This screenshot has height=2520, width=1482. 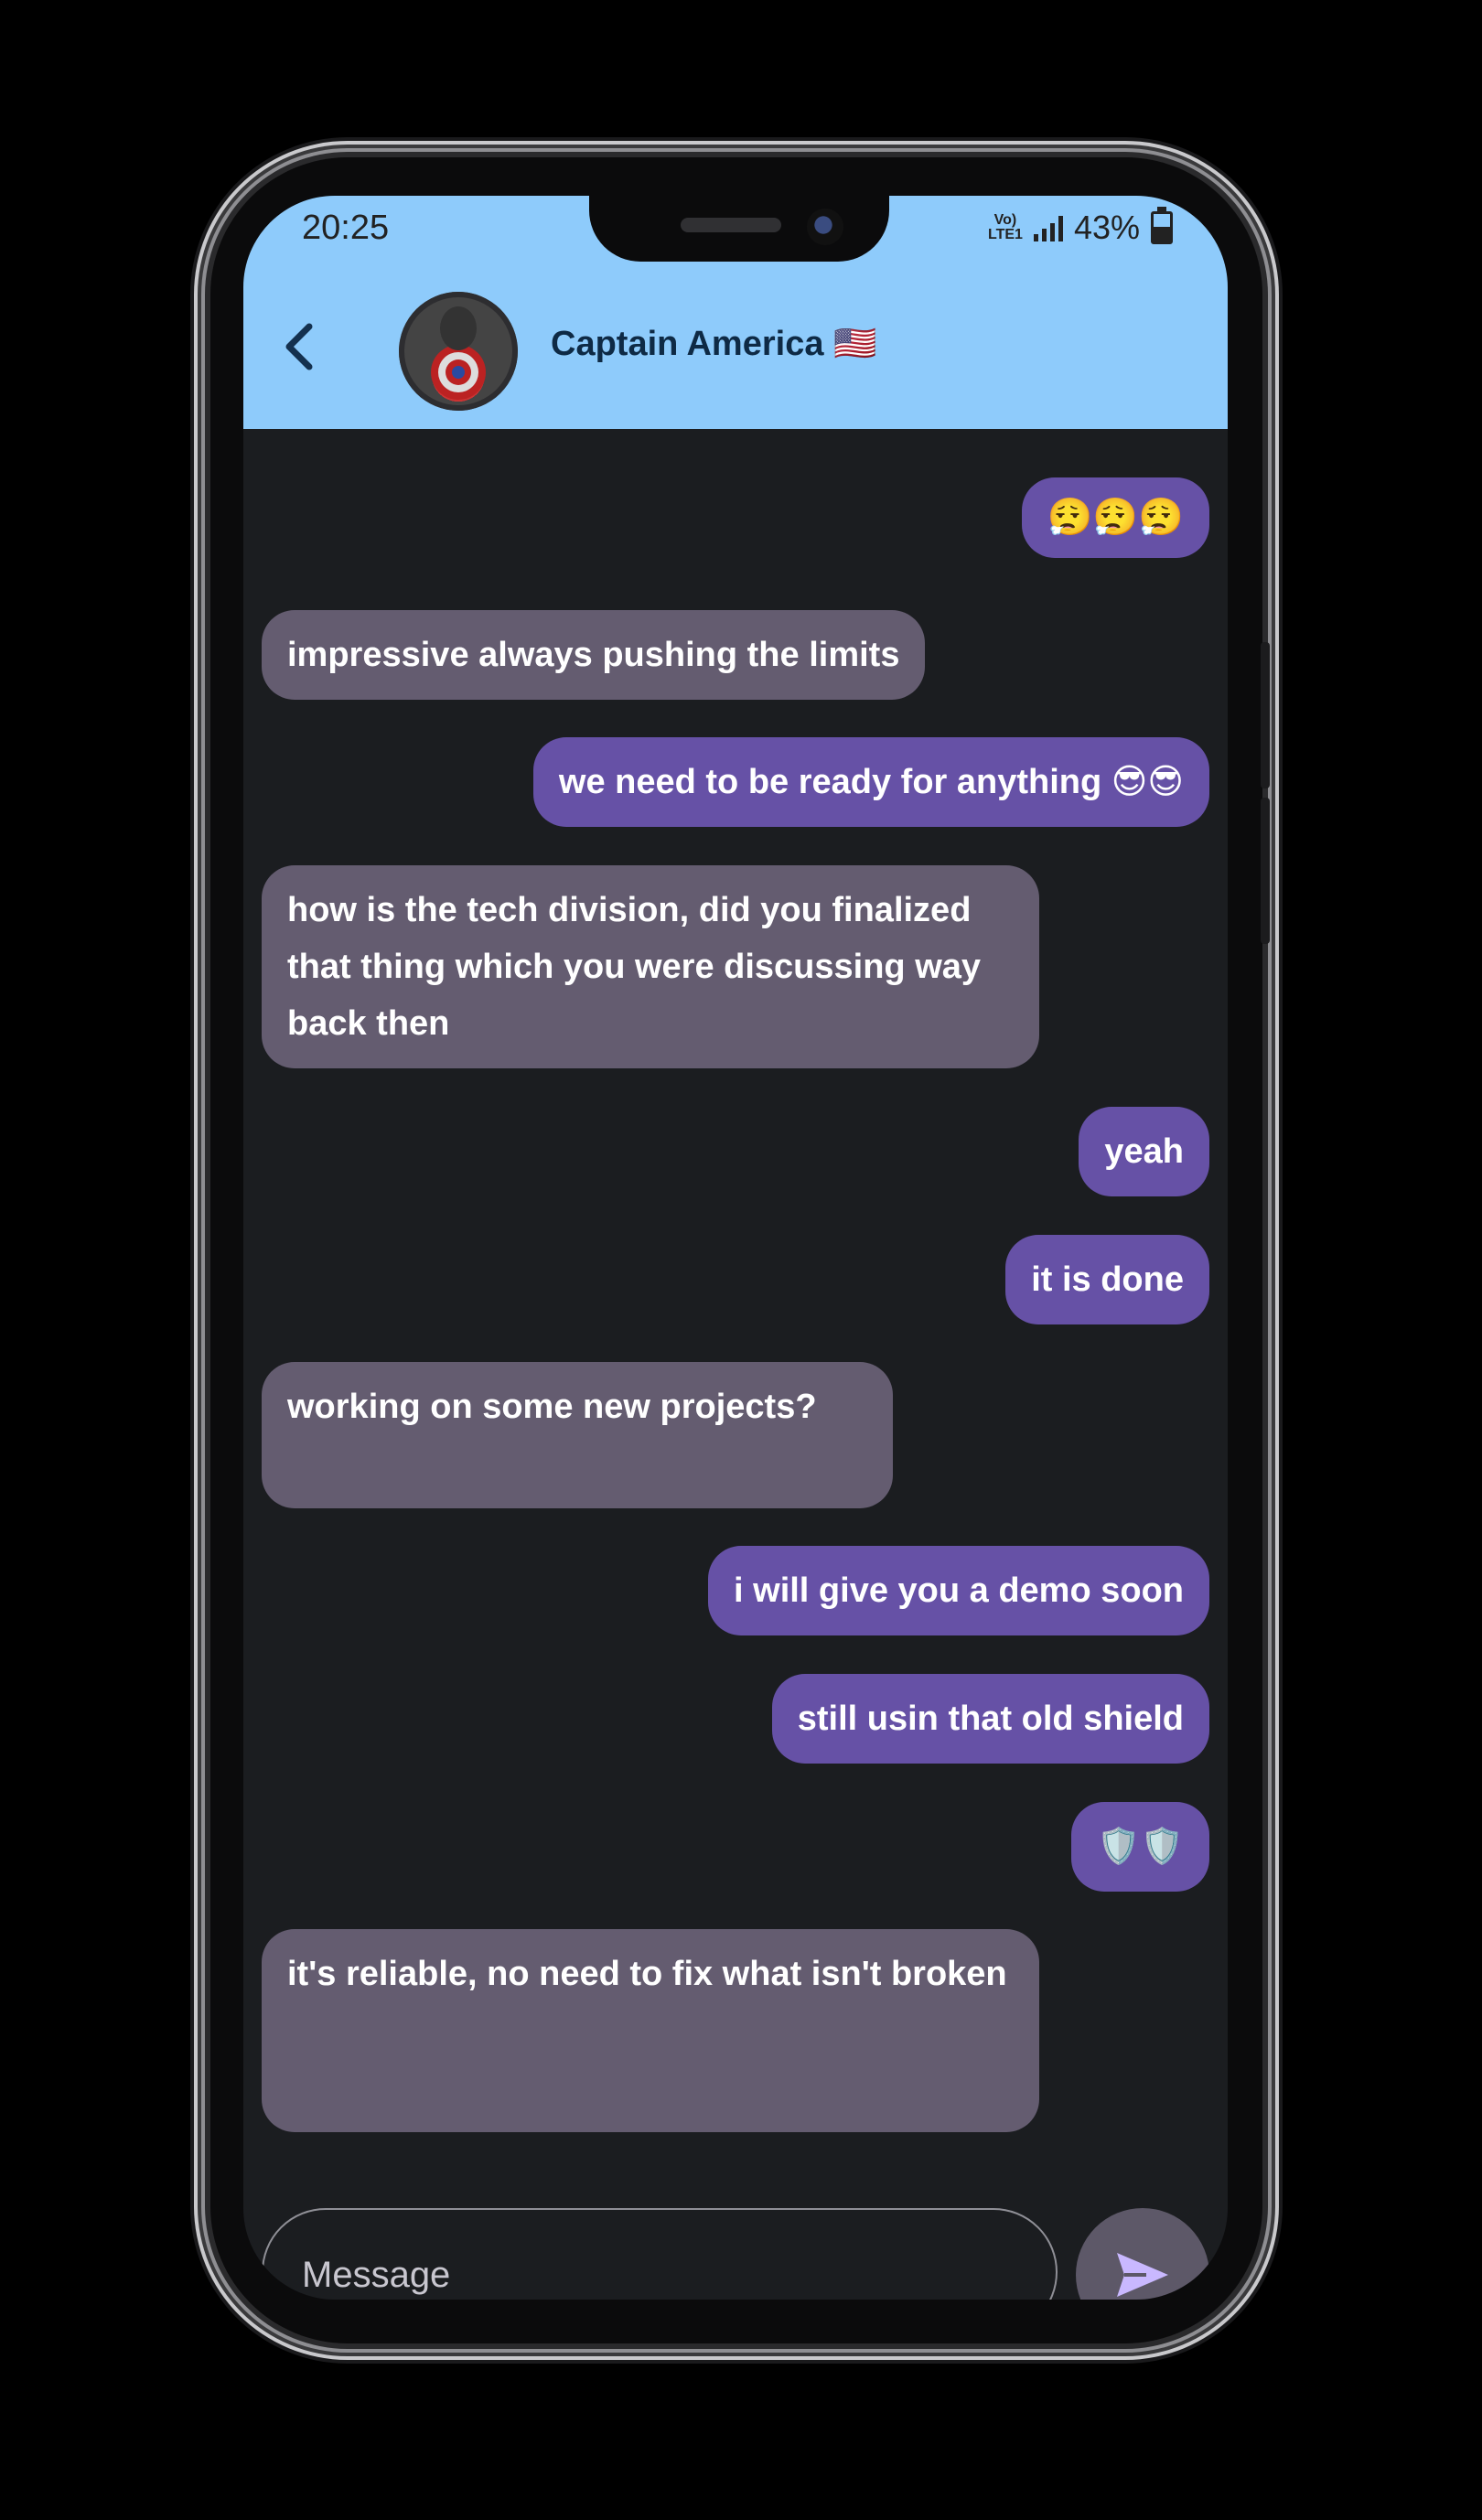 I want to click on battery-icon, so click(x=1162, y=225).